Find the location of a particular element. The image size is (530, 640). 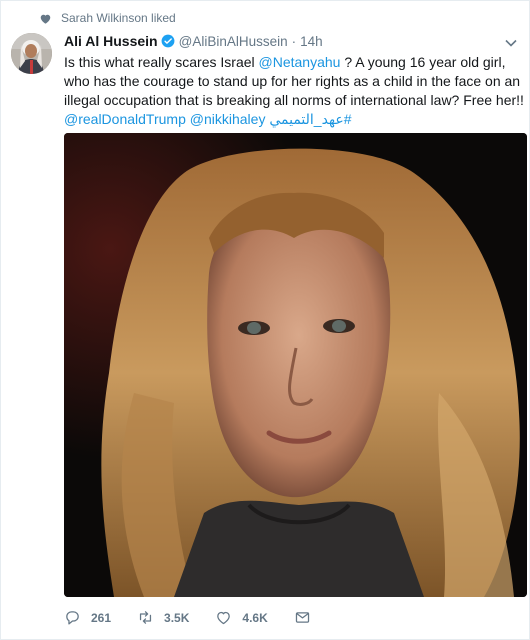

author-handle: @AliBinAlHussein is located at coordinates (233, 41).